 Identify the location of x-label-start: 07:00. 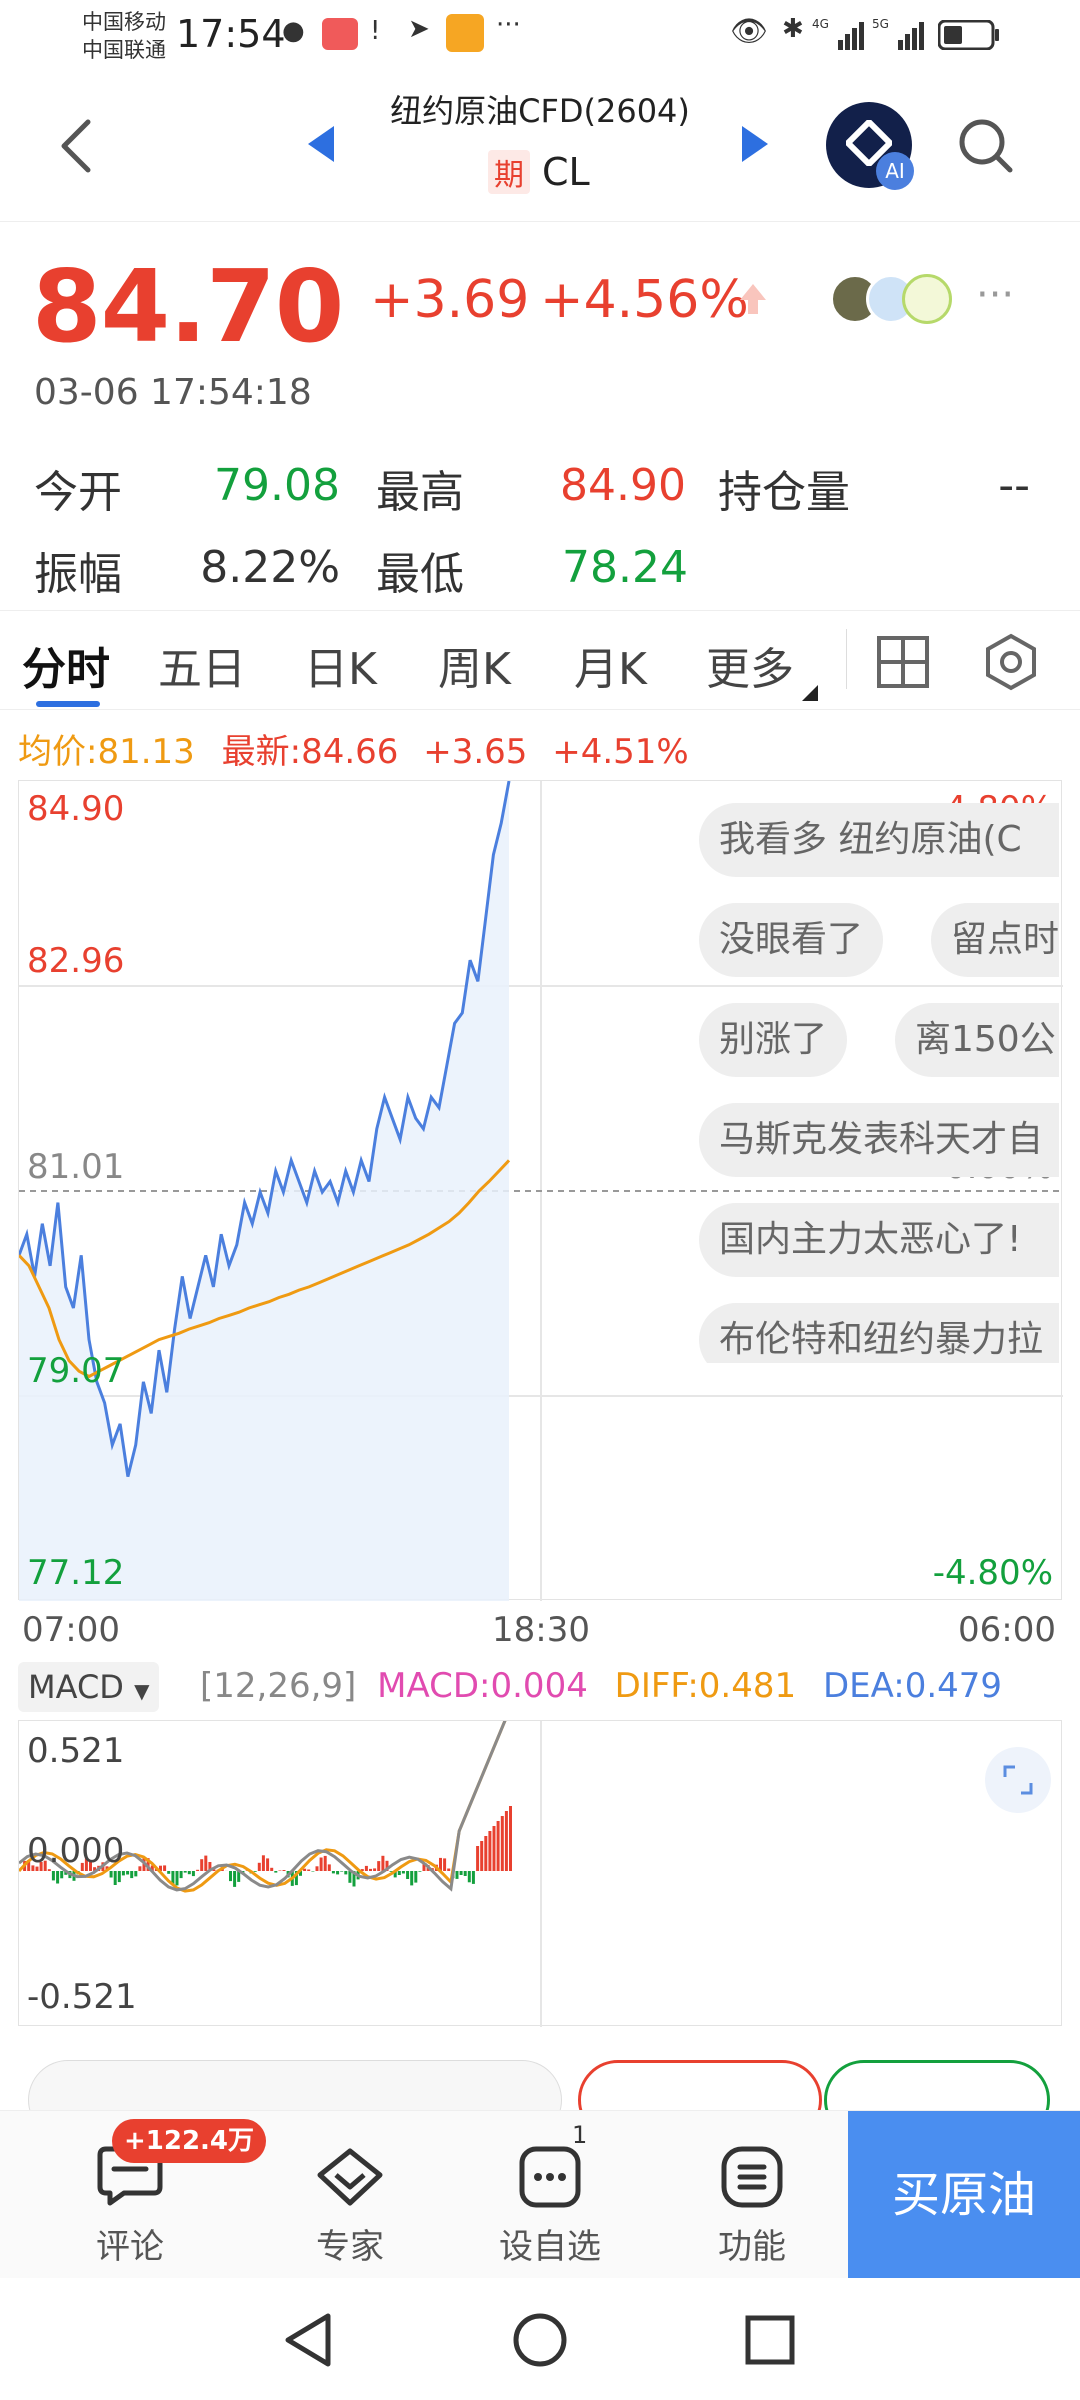
(71, 1630).